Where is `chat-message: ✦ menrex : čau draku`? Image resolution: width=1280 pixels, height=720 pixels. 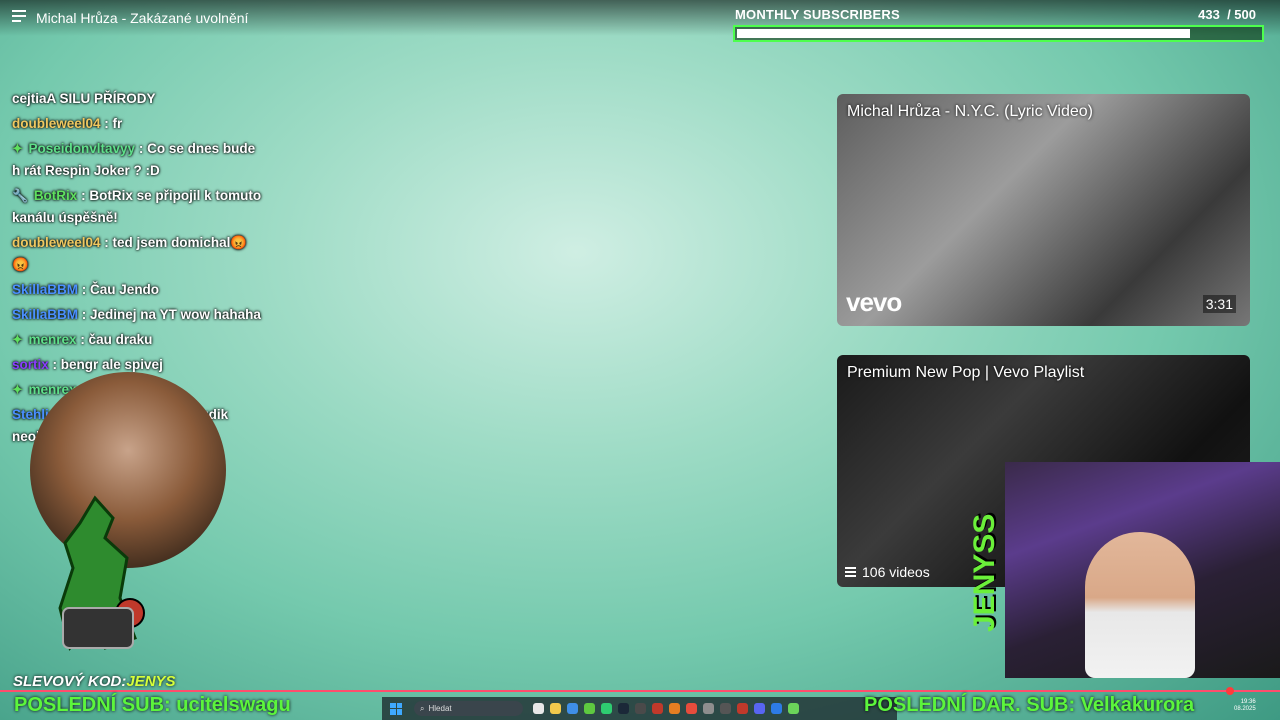
chat-message: ✦ menrex : čau draku is located at coordinates (137, 340).